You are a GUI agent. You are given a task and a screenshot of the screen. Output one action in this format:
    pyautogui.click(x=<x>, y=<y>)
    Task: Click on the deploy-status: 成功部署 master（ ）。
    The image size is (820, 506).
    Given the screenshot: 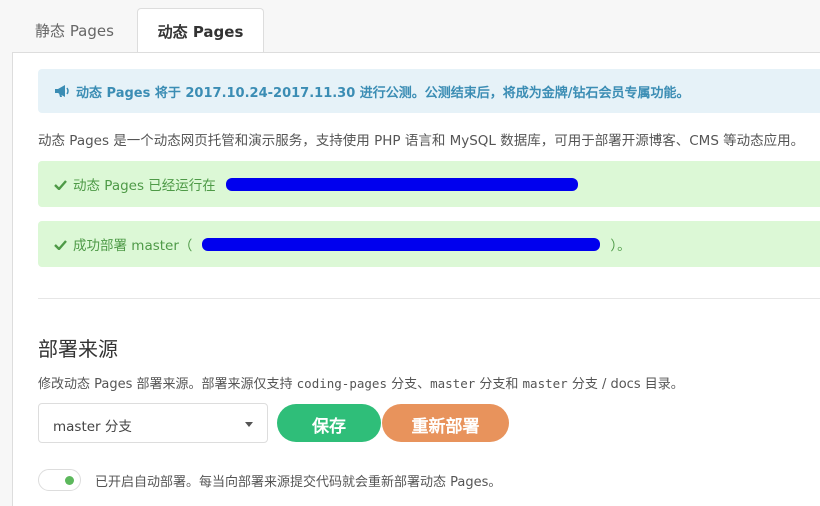 What is the action you would take?
    pyautogui.click(x=429, y=244)
    